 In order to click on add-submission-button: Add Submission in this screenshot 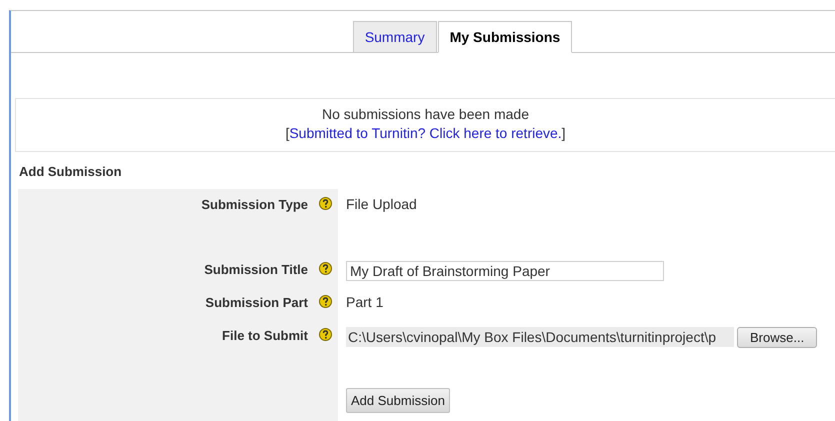, I will do `click(398, 400)`.